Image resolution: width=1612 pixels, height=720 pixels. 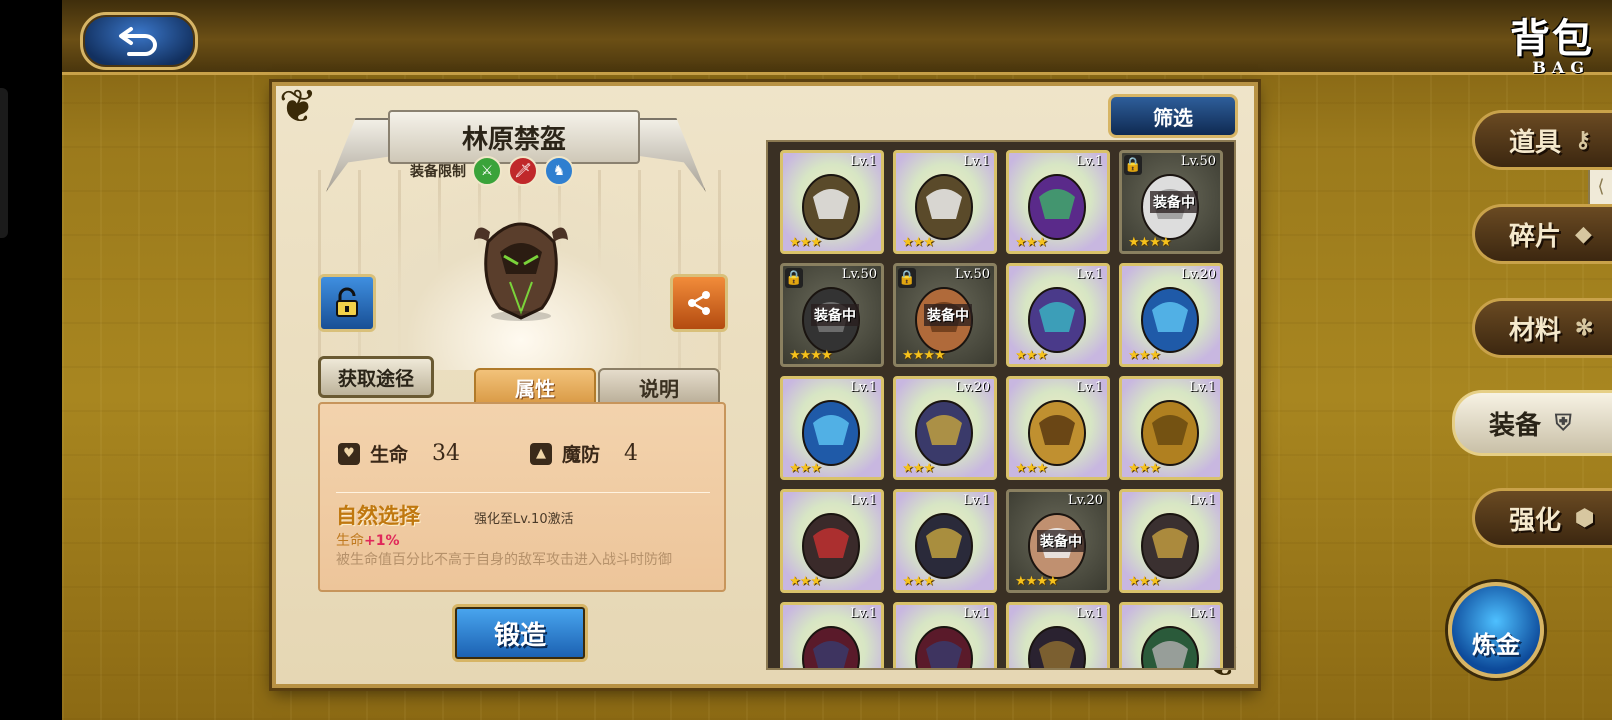 I want to click on tab-attributes: 属性, so click(x=535, y=387).